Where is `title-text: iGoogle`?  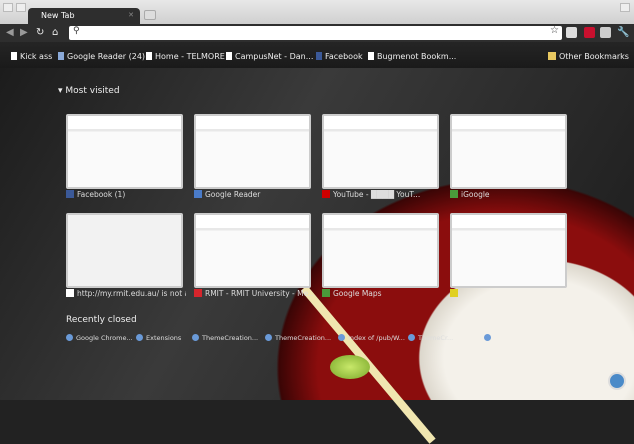 title-text: iGoogle is located at coordinates (475, 194).